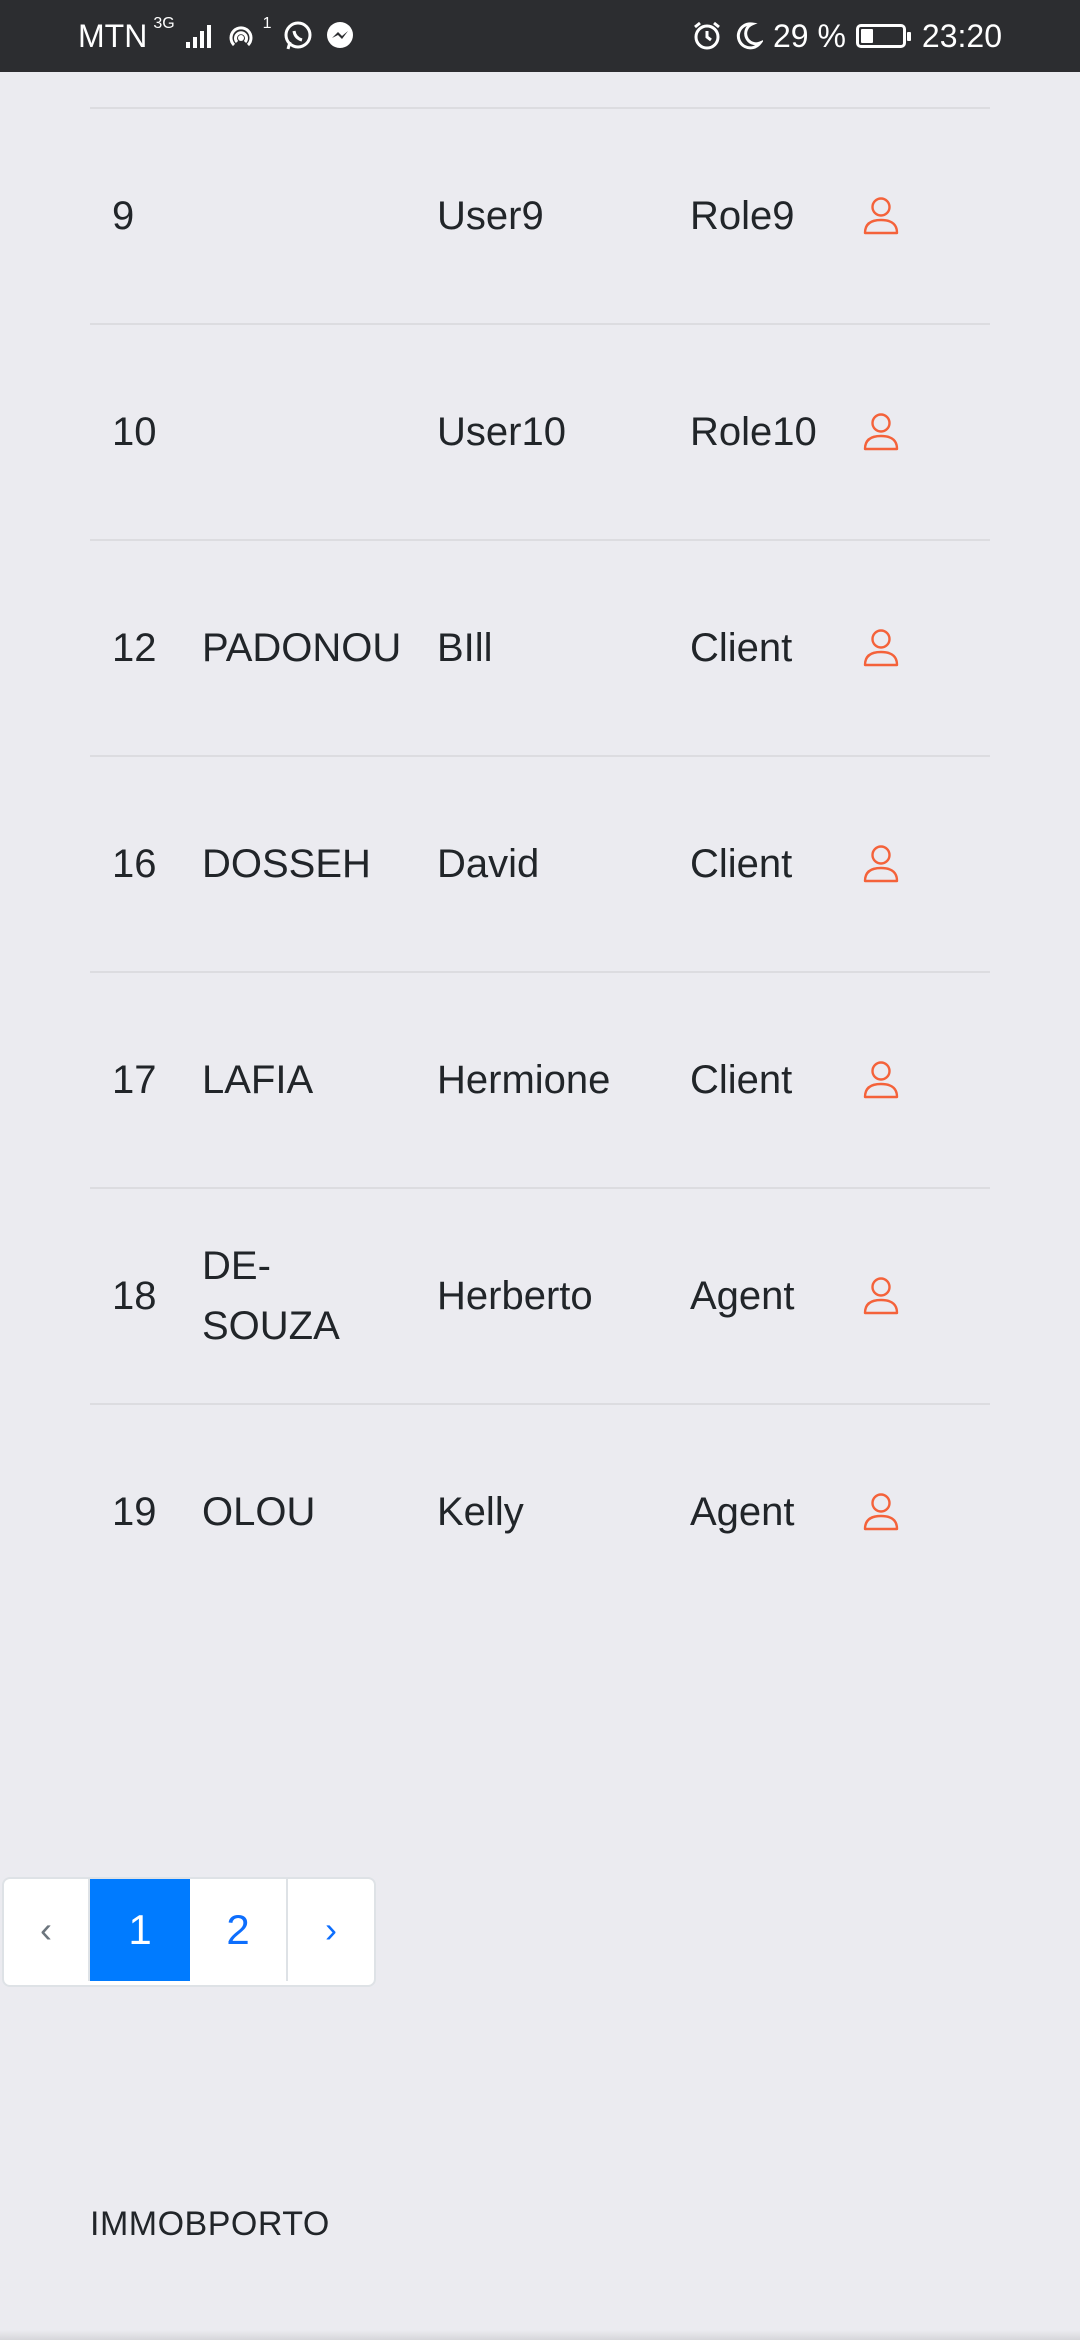  What do you see at coordinates (540, 2335) in the screenshot?
I see `bottom-edge` at bounding box center [540, 2335].